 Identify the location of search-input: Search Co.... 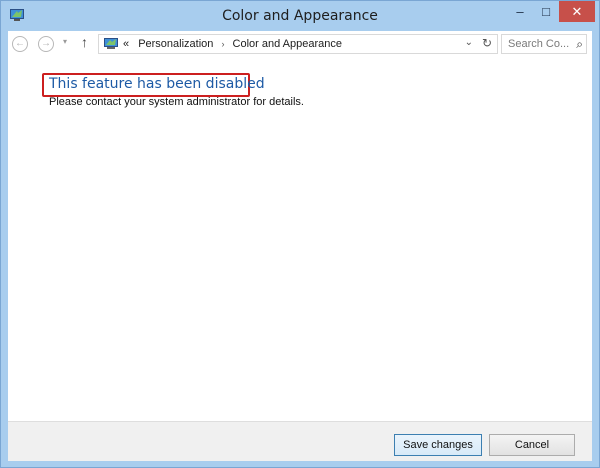
(538, 44).